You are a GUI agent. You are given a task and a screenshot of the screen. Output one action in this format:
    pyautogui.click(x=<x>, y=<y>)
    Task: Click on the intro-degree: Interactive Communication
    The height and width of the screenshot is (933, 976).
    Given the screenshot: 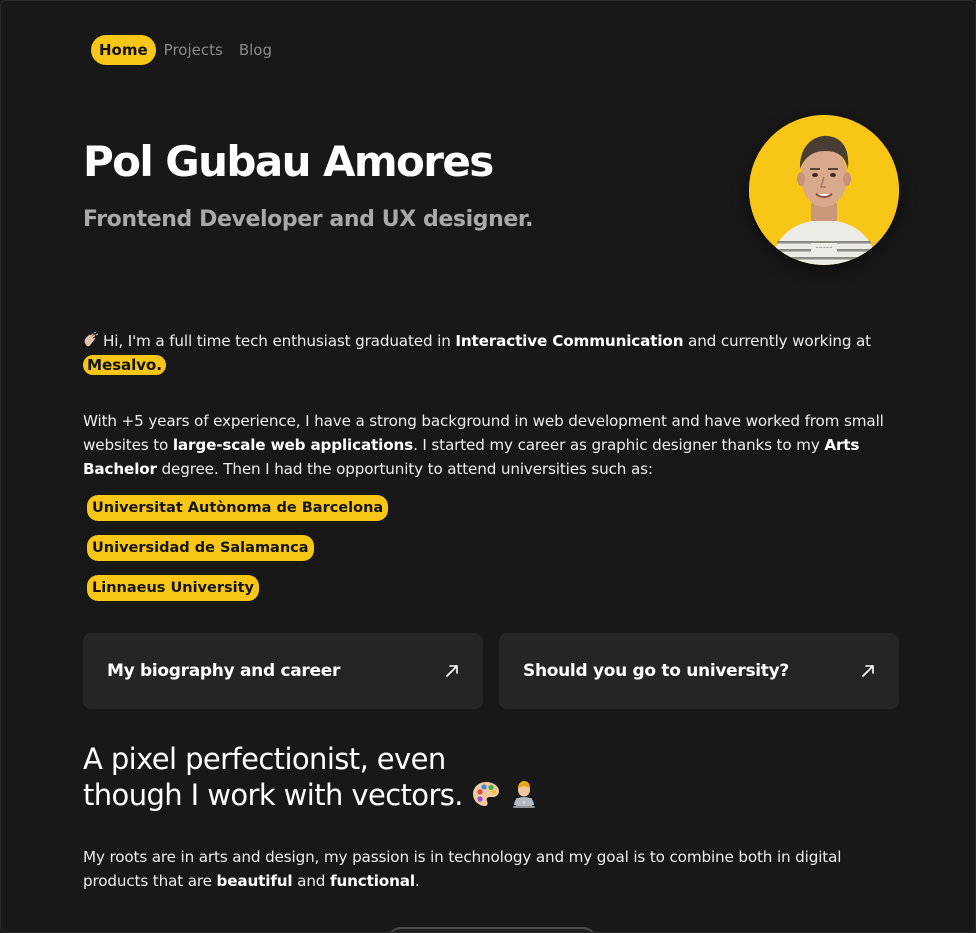 What is the action you would take?
    pyautogui.click(x=569, y=341)
    